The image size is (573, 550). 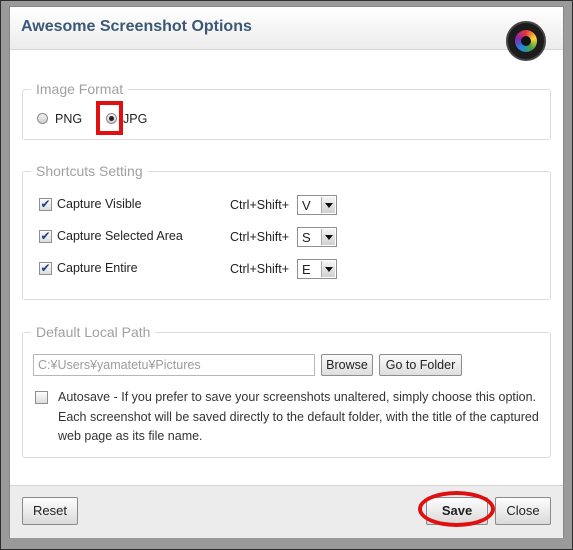 I want to click on browse-button: Browse, so click(x=347, y=365).